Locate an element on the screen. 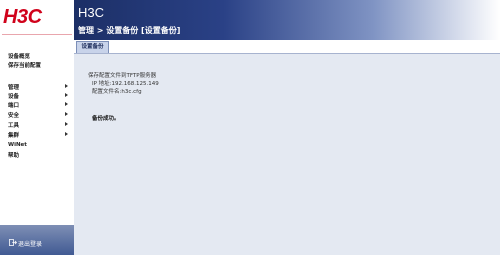 The image size is (500, 255). logo-divider is located at coordinates (37, 34).